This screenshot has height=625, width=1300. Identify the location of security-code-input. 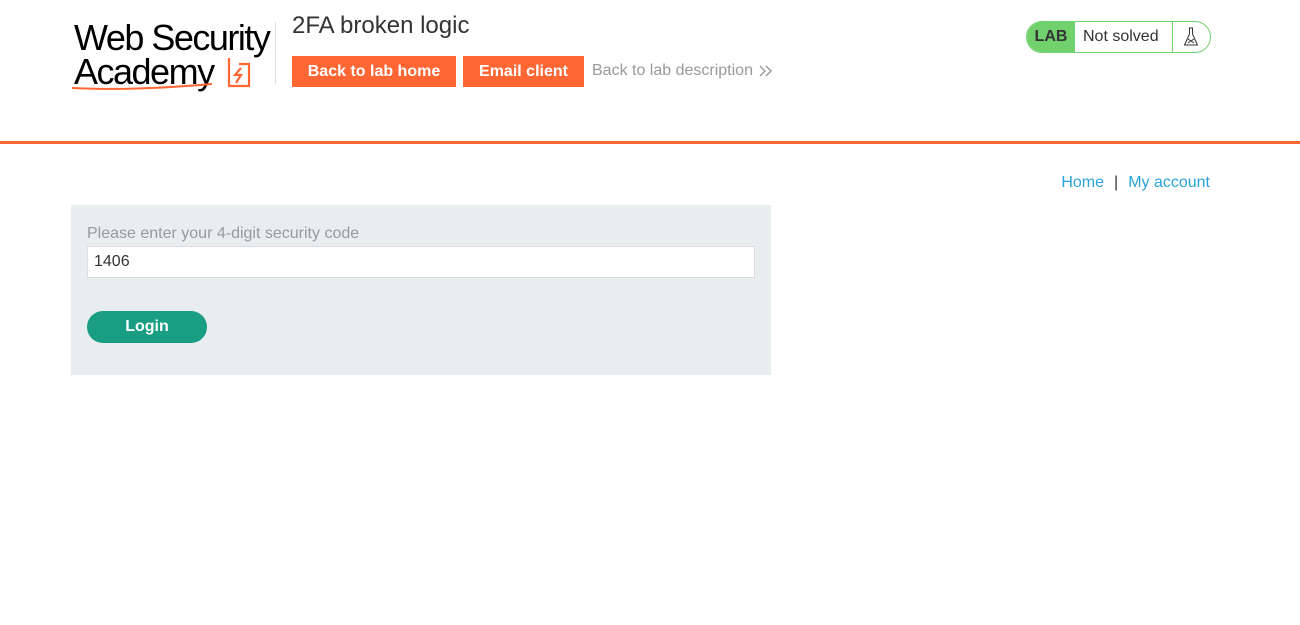
(421, 262).